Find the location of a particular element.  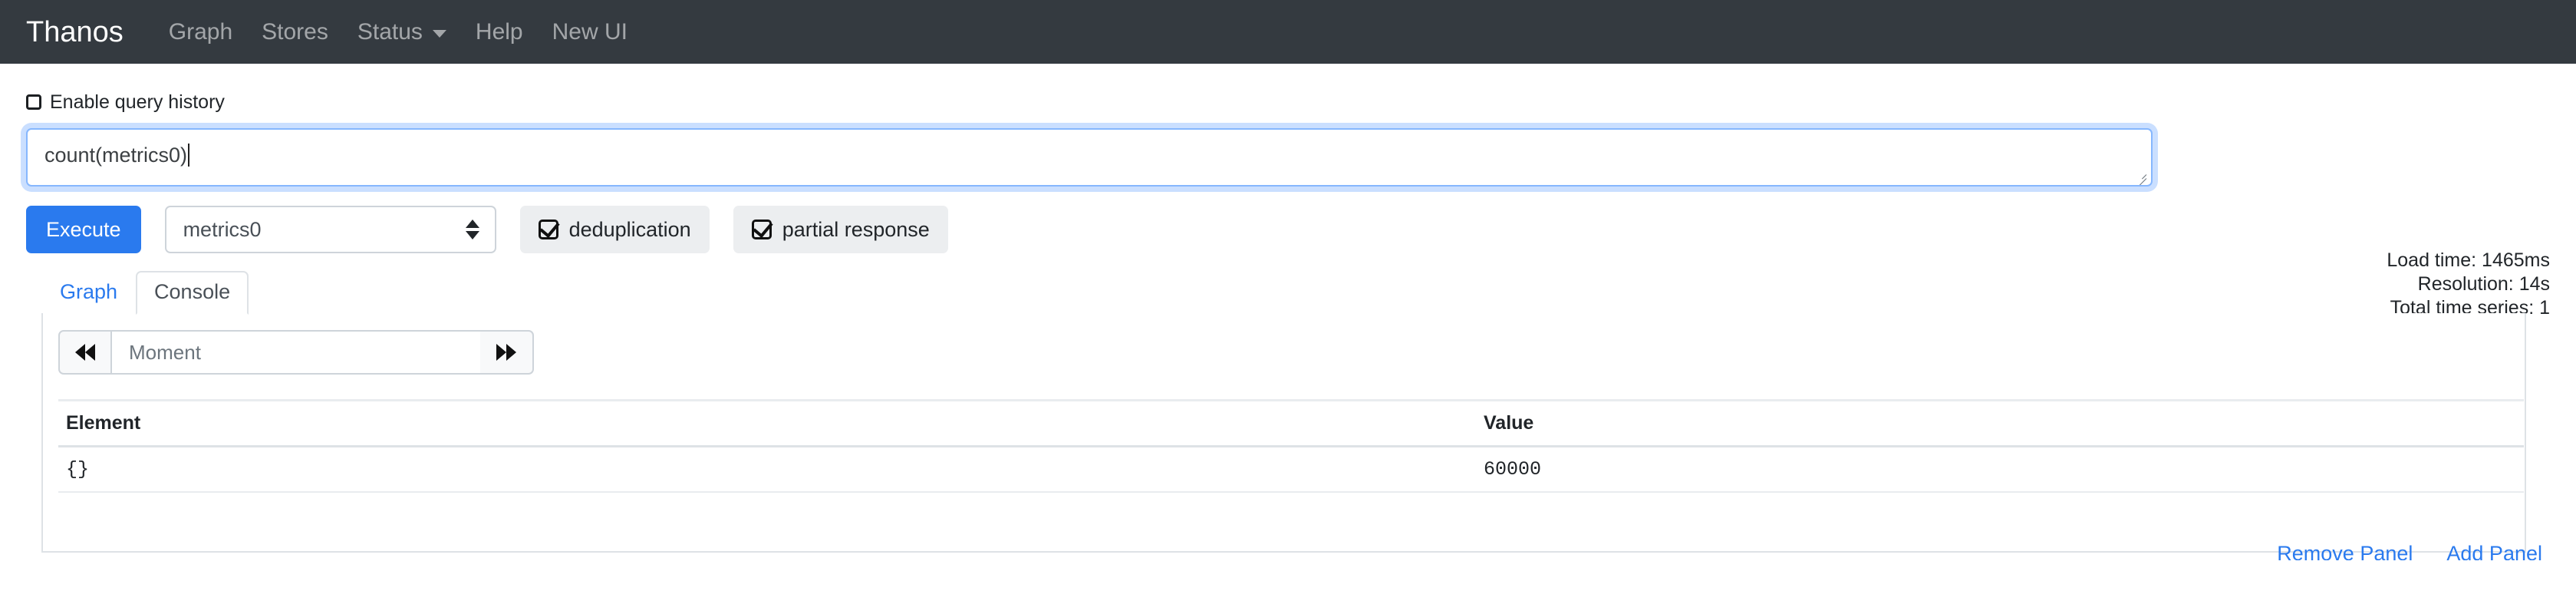

metric-select-value: metrics0 is located at coordinates (222, 229).